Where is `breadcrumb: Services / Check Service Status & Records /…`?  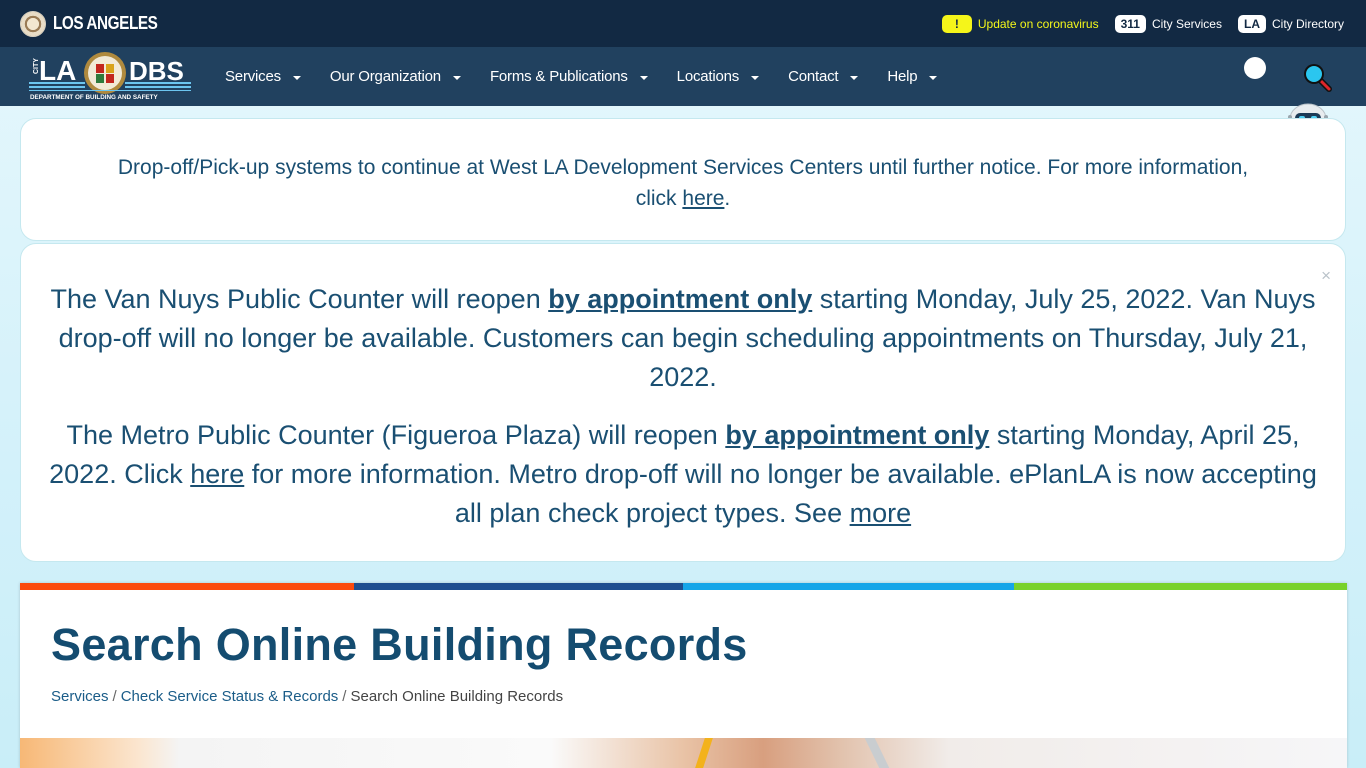
breadcrumb: Services / Check Service Status & Records /… is located at coordinates (307, 696).